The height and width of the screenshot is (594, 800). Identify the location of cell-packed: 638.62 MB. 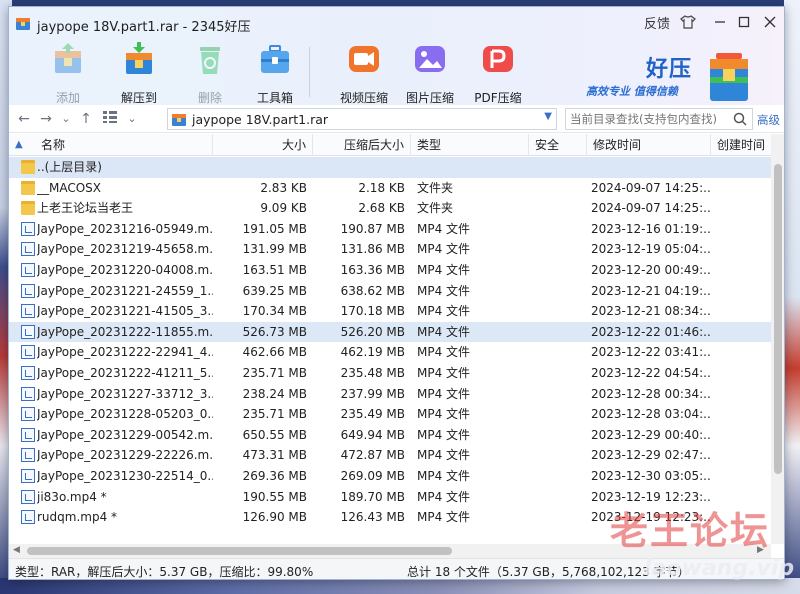
(372, 290).